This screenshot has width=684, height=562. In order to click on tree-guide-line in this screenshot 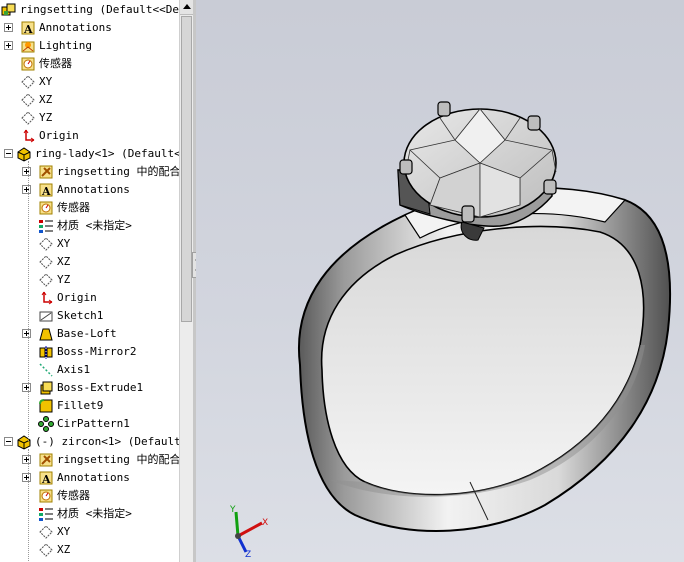, I will do `click(28, 301)`.